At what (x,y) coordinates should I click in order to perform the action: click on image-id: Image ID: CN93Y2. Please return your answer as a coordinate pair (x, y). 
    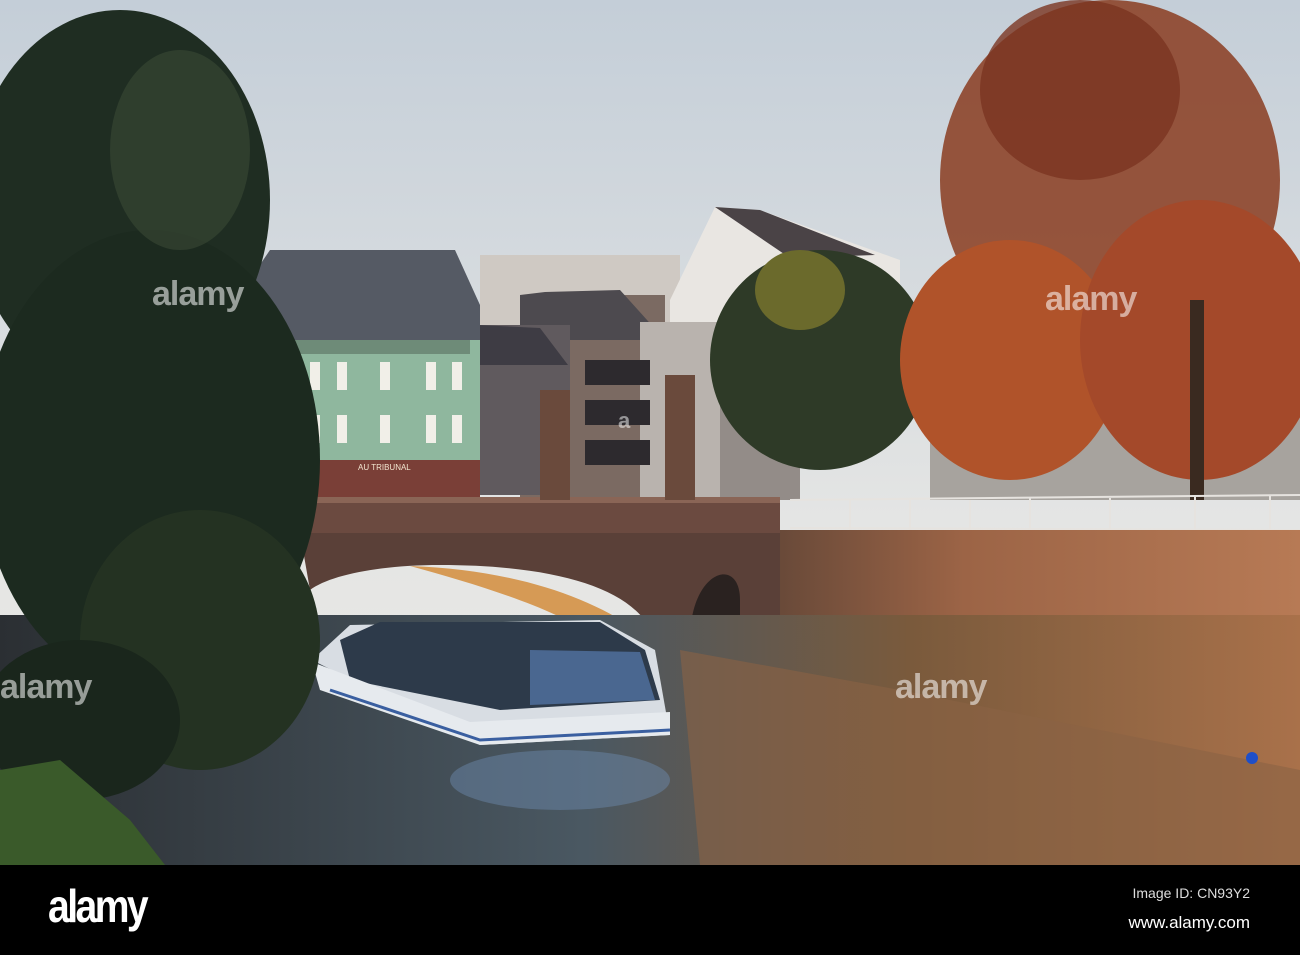
    Looking at the image, I should click on (1191, 893).